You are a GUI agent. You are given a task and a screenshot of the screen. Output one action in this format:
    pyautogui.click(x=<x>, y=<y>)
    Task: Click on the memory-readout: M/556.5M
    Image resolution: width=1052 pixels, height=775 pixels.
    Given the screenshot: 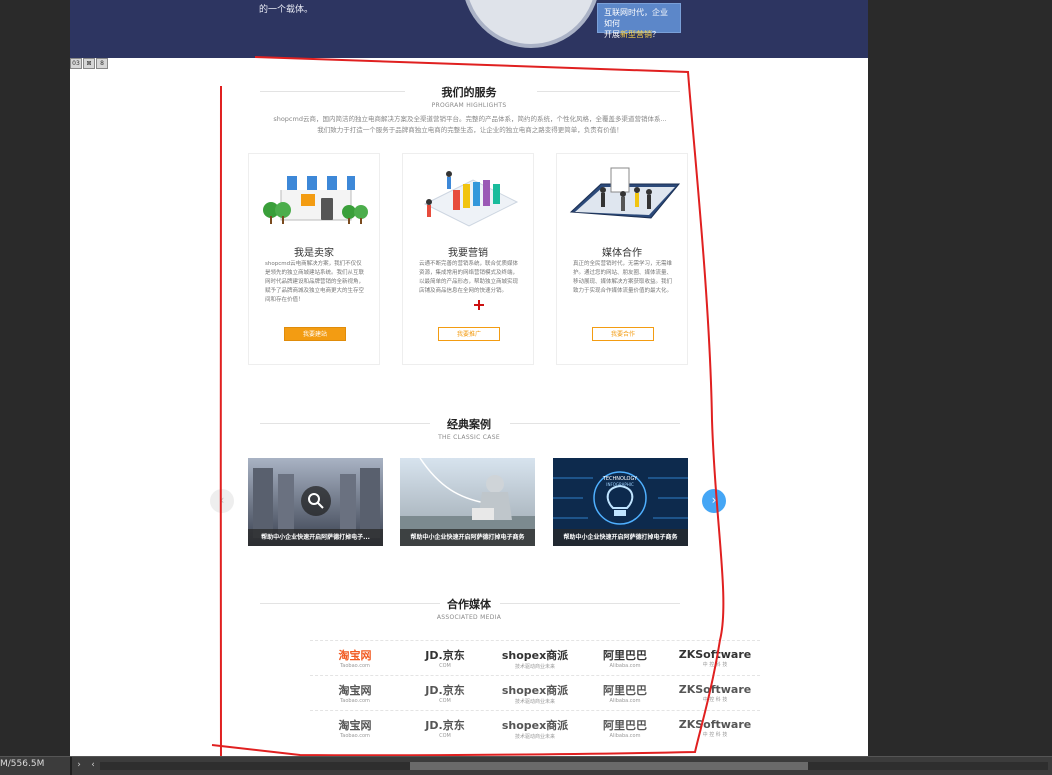 What is the action you would take?
    pyautogui.click(x=22, y=764)
    